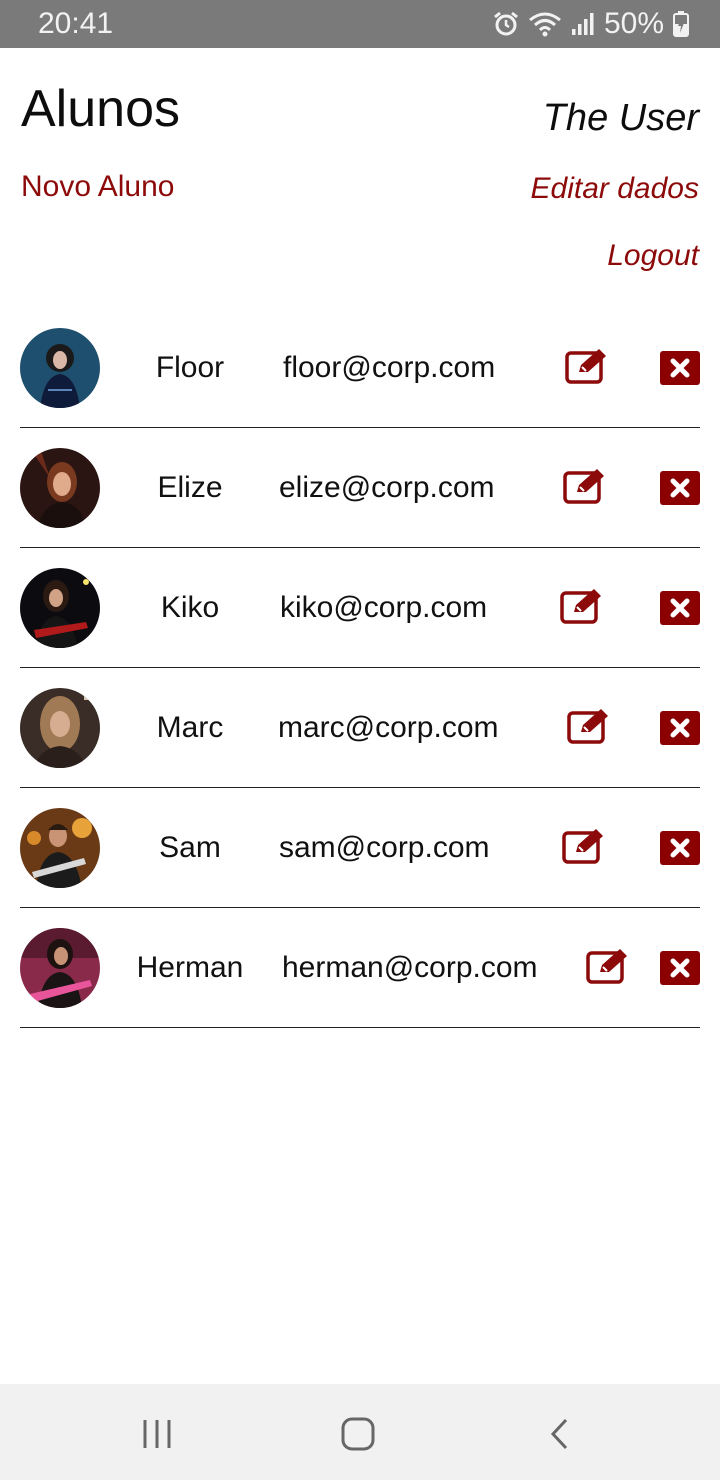 Image resolution: width=720 pixels, height=1480 pixels. What do you see at coordinates (620, 118) in the screenshot?
I see `user-name: The User` at bounding box center [620, 118].